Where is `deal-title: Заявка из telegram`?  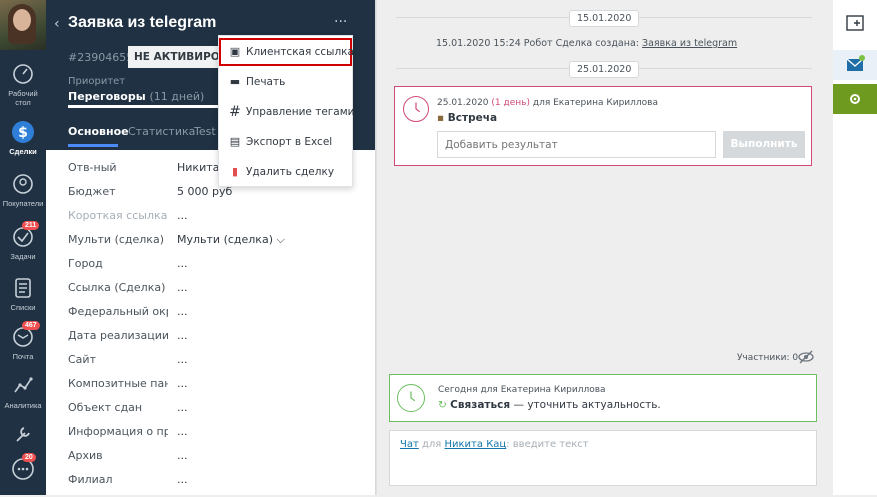
deal-title: Заявка из telegram is located at coordinates (142, 23).